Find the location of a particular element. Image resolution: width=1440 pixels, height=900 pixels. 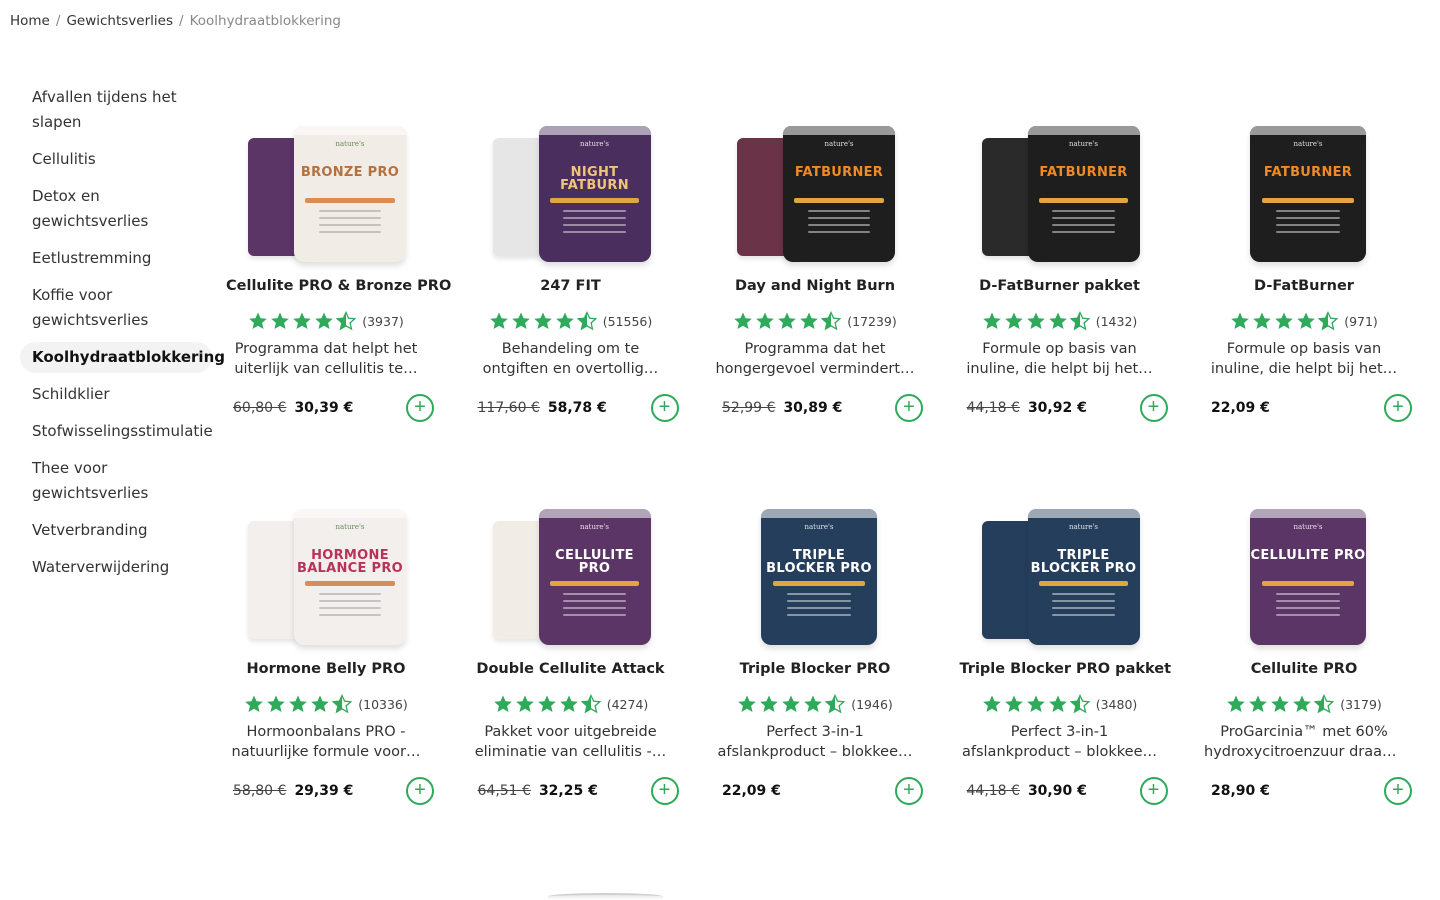

product-description-line: Hormoonbalans PRO - is located at coordinates (326, 732).